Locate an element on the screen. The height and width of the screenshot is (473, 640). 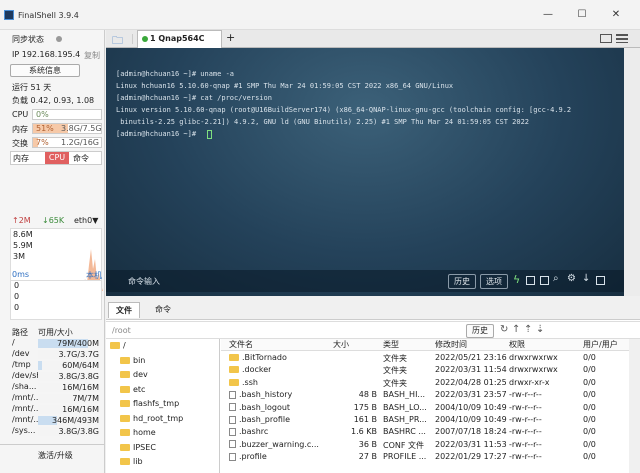
file-mtime: 2022/04/28 01:25 is located at coordinates (471, 382).